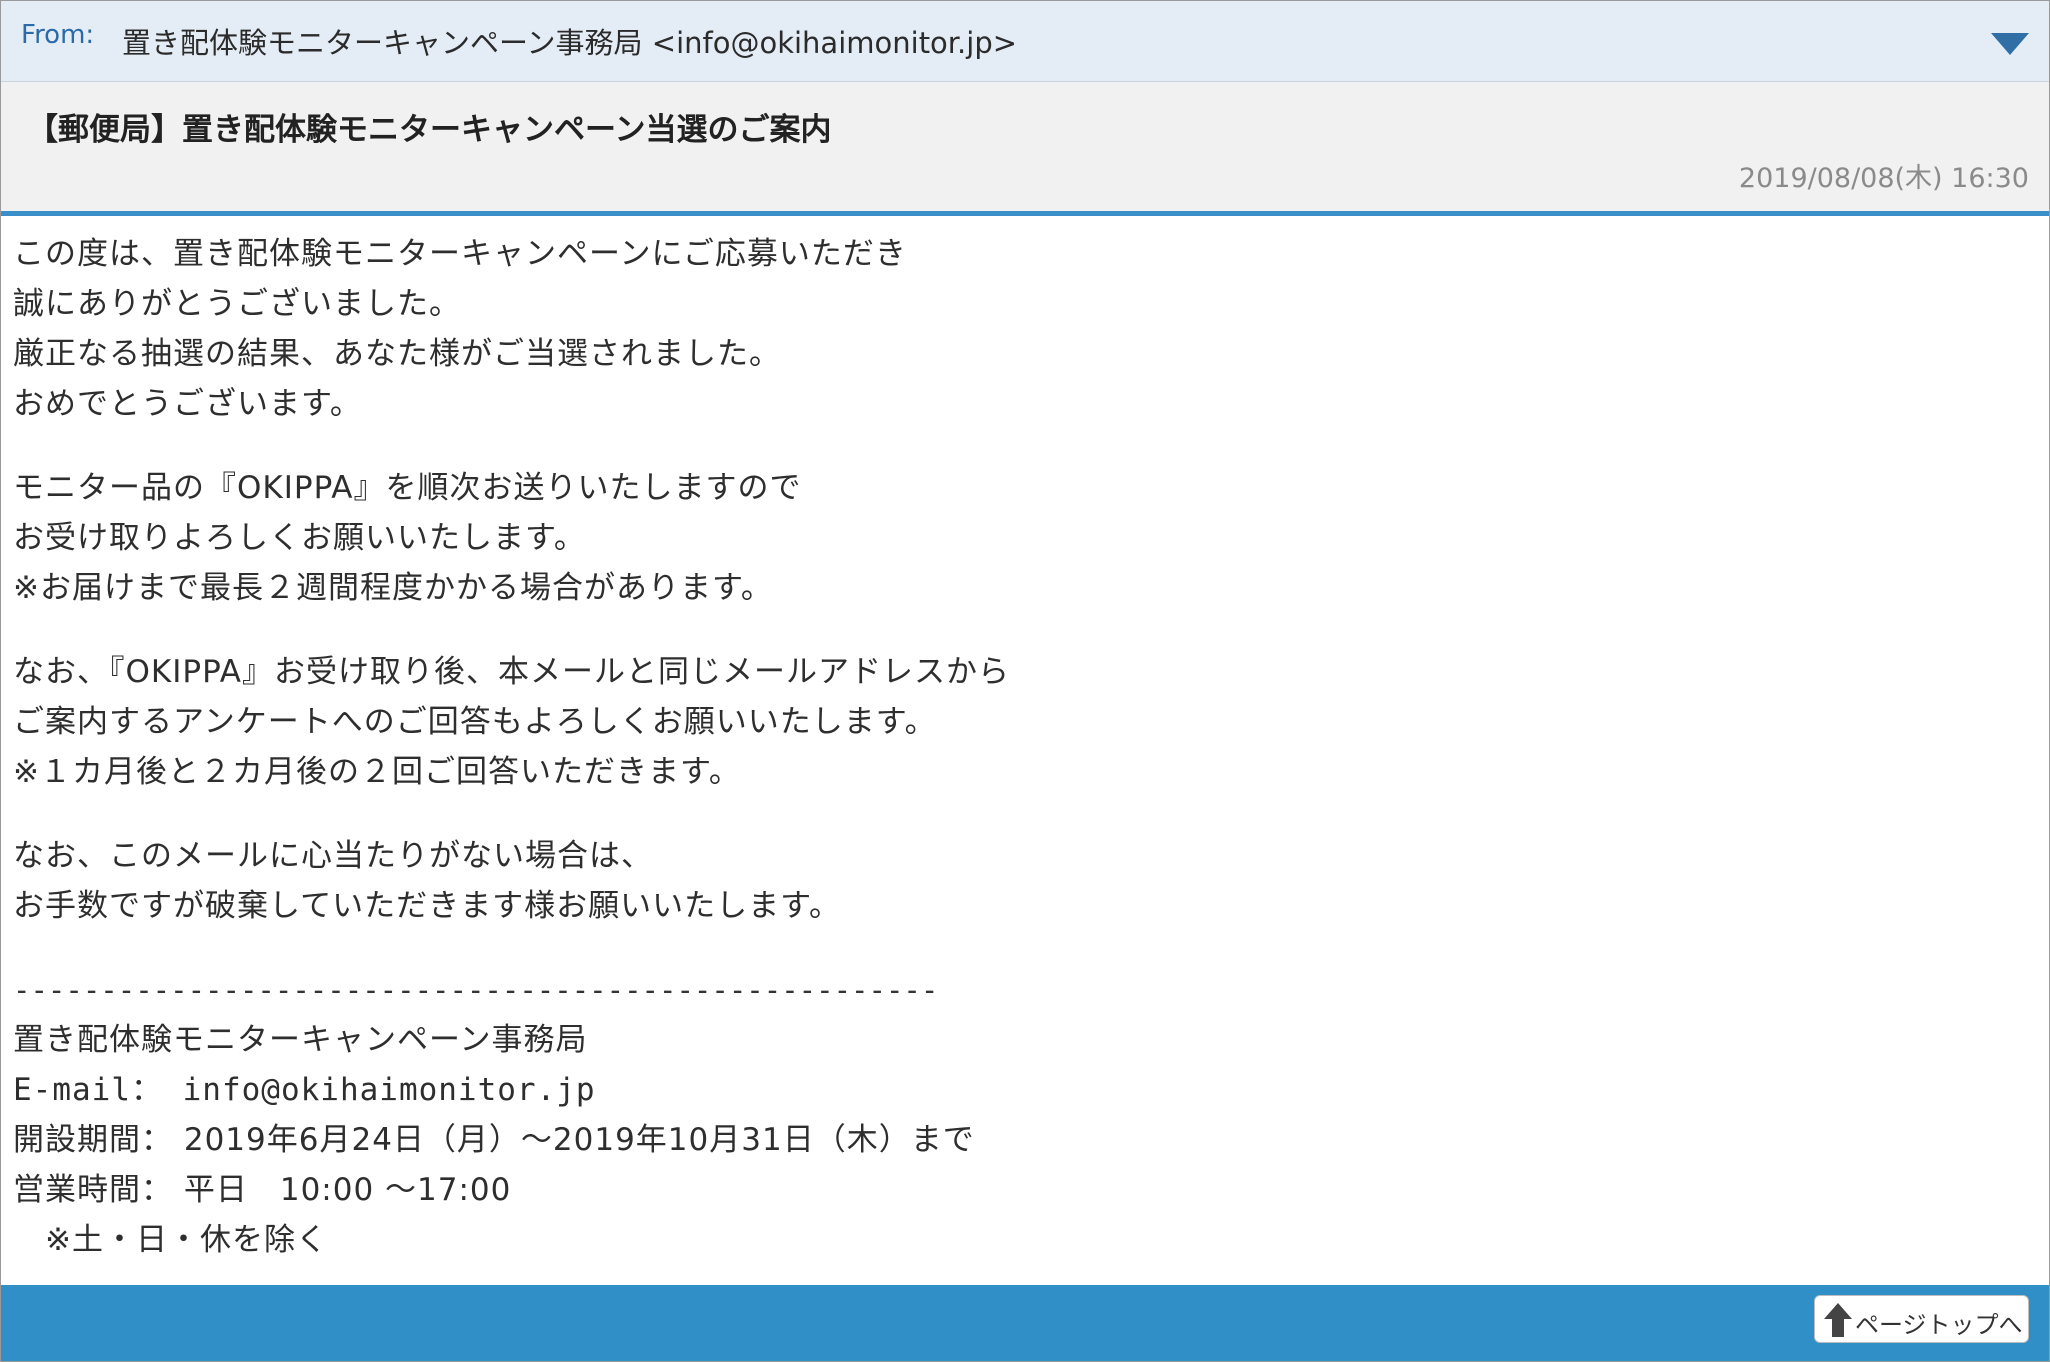  I want to click on from-label: From:, so click(58, 35).